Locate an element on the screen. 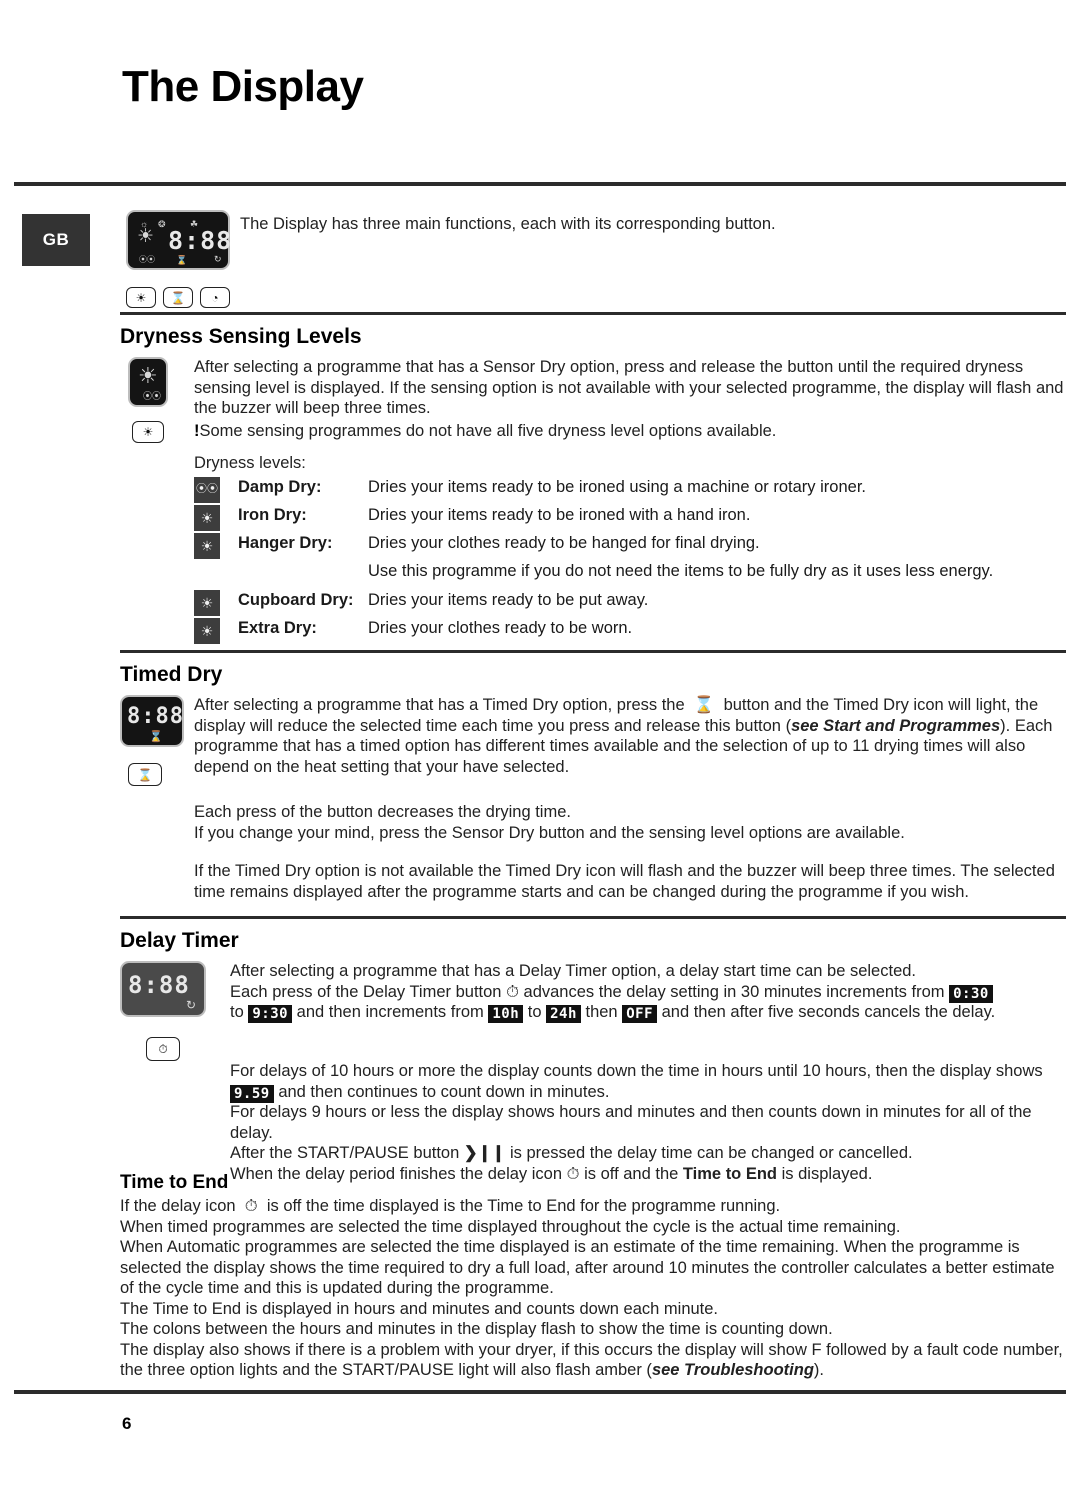 This screenshot has height=1503, width=1080. hanger-dry-icon: ☀ is located at coordinates (207, 545).